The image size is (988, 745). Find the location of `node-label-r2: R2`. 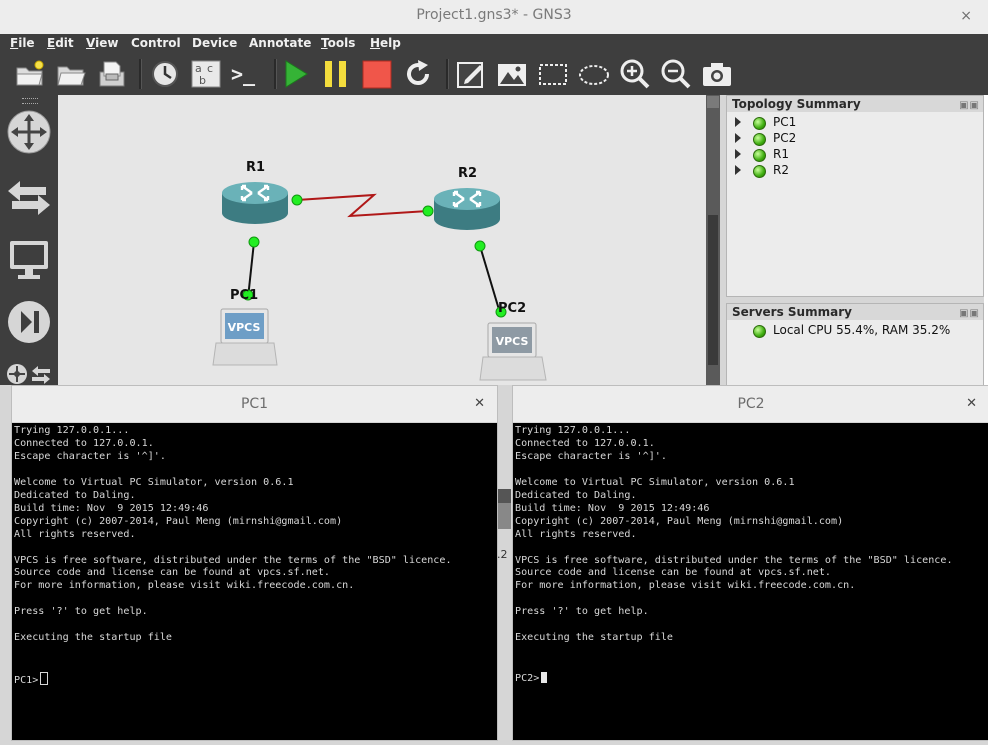

node-label-r2: R2 is located at coordinates (468, 173).